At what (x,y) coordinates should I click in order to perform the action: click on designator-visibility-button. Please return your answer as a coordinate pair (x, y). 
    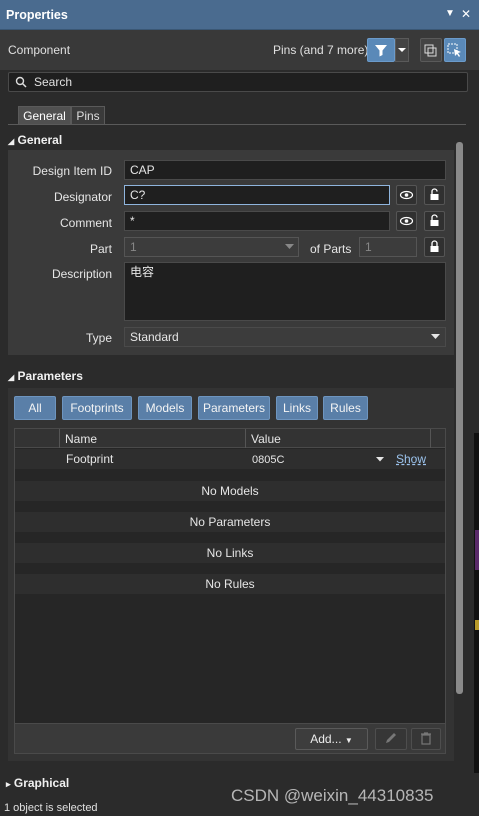
    Looking at the image, I should click on (406, 195).